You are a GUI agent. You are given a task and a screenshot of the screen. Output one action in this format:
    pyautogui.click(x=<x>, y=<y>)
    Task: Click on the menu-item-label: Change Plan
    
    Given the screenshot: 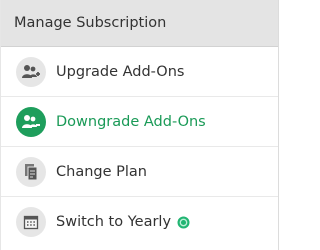 What is the action you would take?
    pyautogui.click(x=101, y=171)
    